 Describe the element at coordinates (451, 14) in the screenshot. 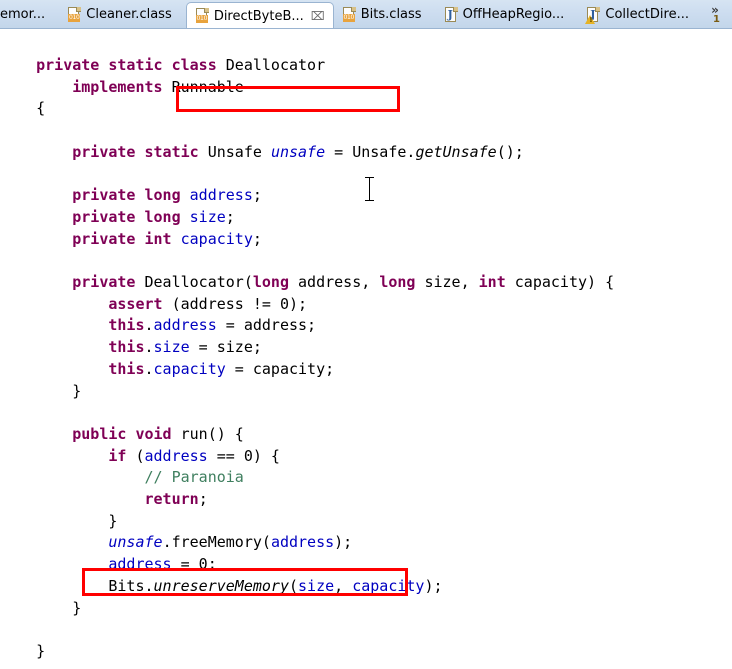

I see `java-file-icon: J` at that location.